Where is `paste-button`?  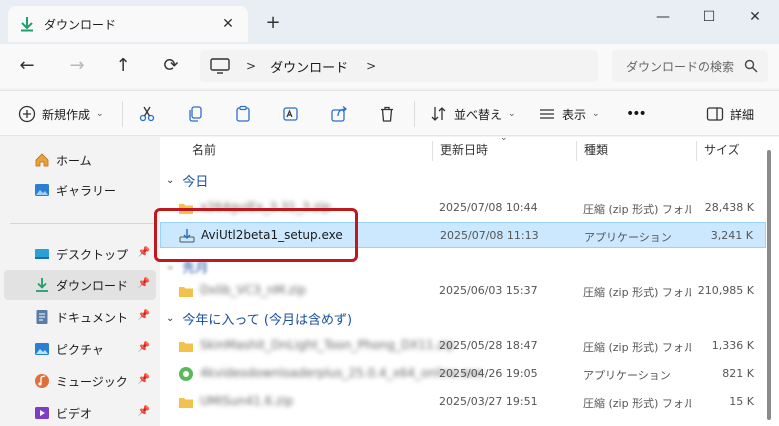 paste-button is located at coordinates (243, 114).